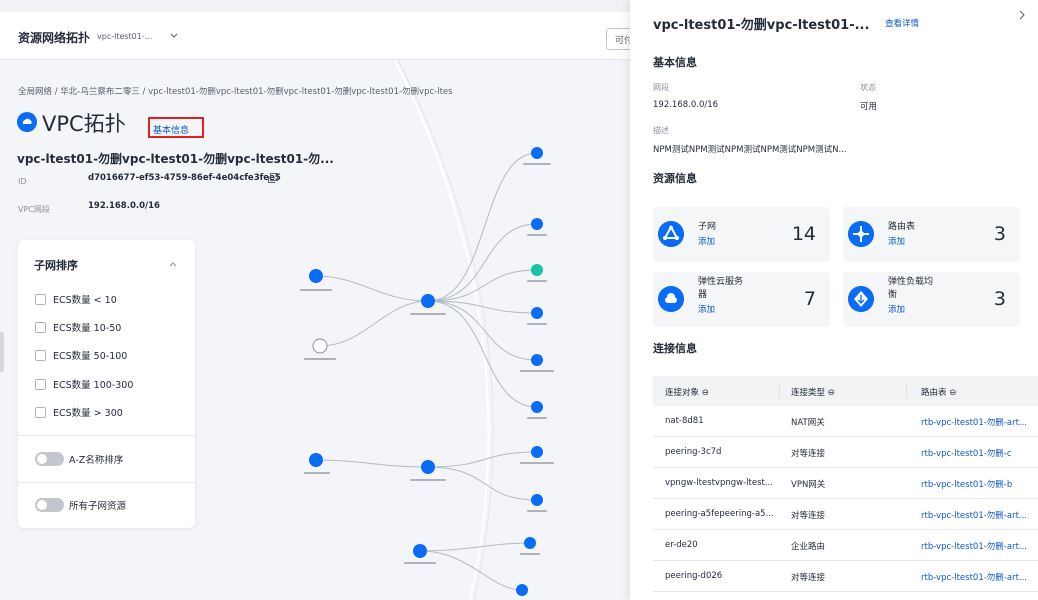 The image size is (1038, 600). What do you see at coordinates (809, 299) in the screenshot?
I see `resource-count: 7` at bounding box center [809, 299].